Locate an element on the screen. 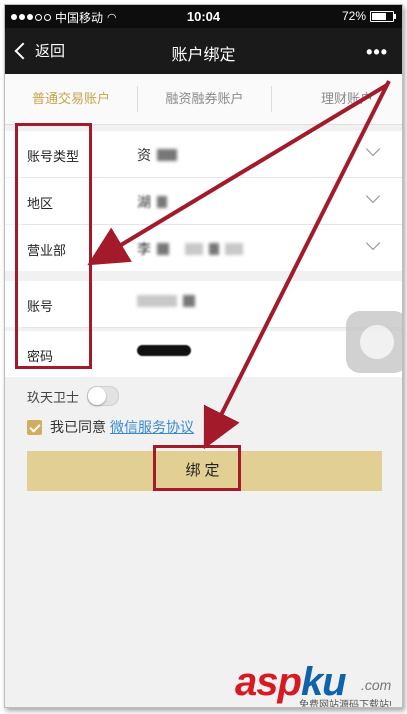  service-agreement-link: 微信服务协议 is located at coordinates (152, 427).